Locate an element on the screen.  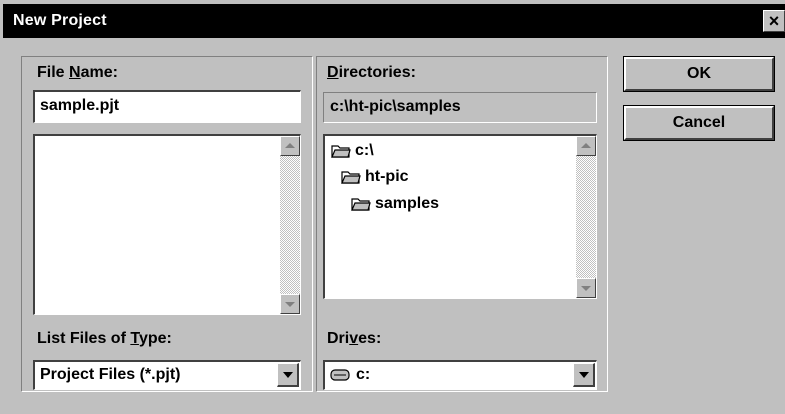
drives-label: Drives: is located at coordinates (354, 338).